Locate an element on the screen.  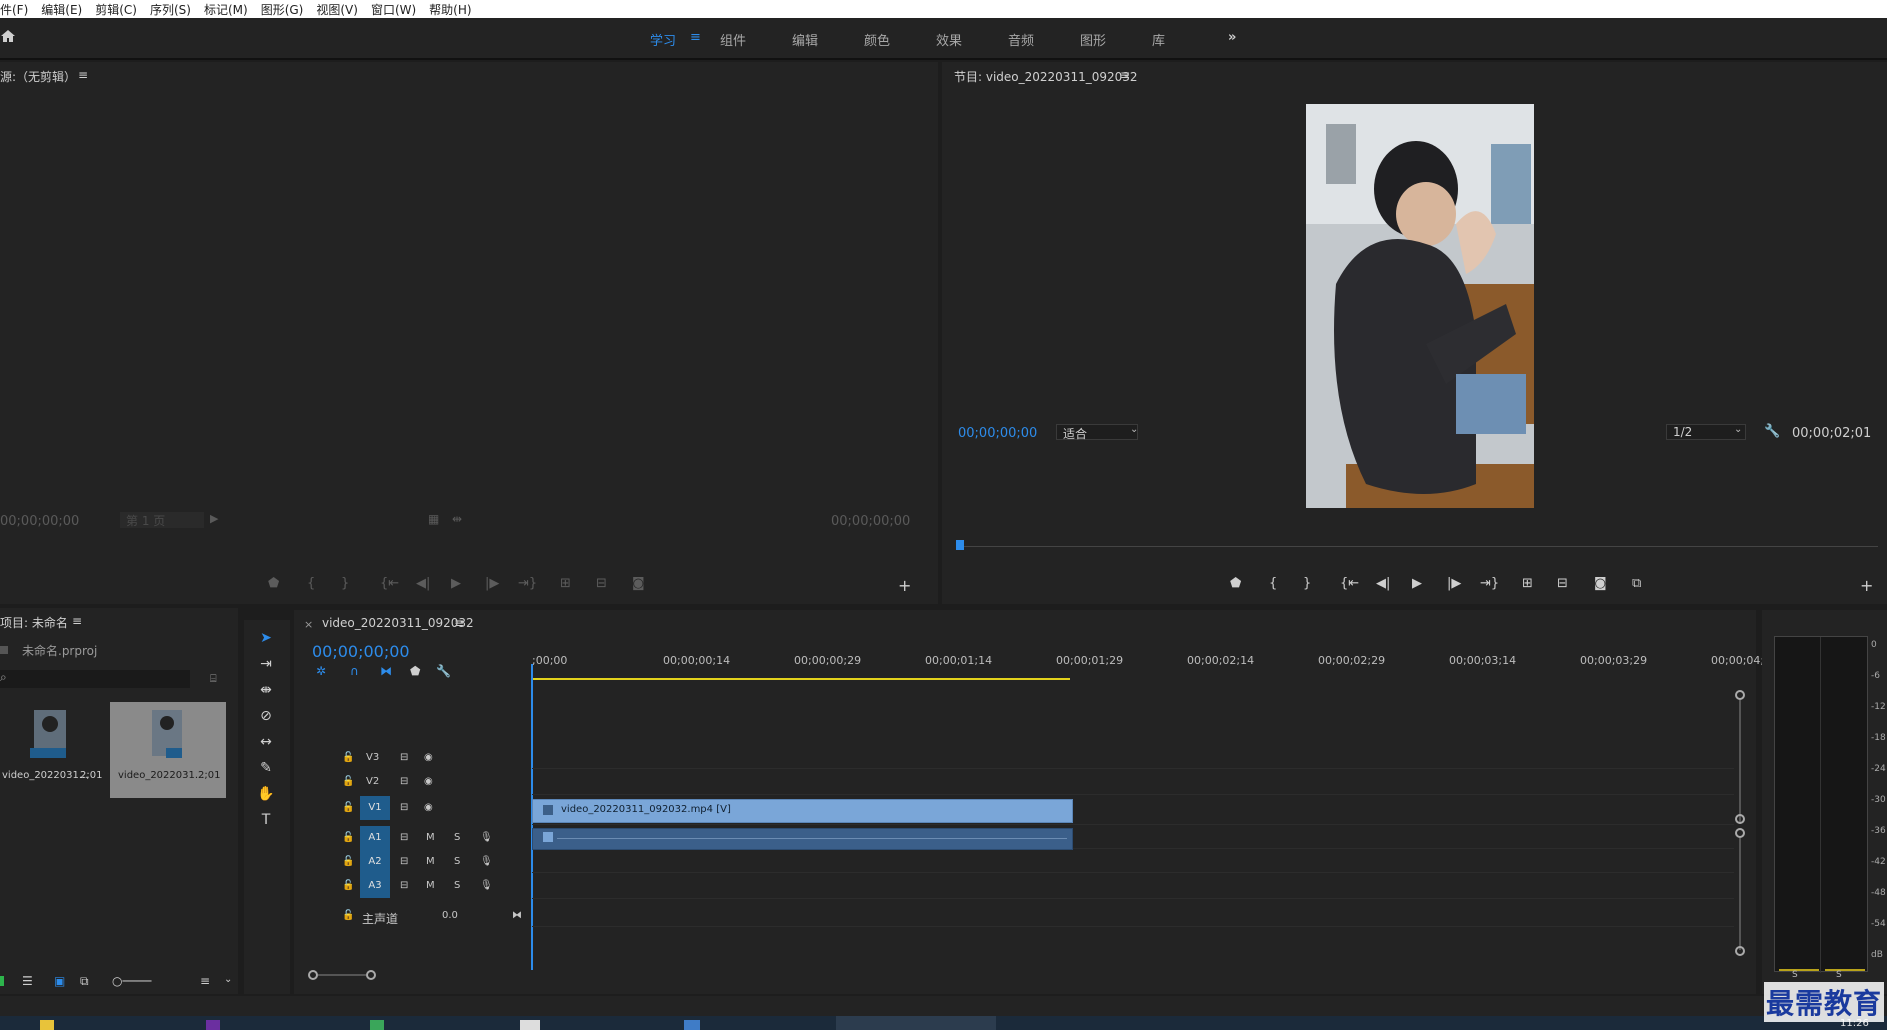
premiere-icon is located at coordinates (213, 1025).